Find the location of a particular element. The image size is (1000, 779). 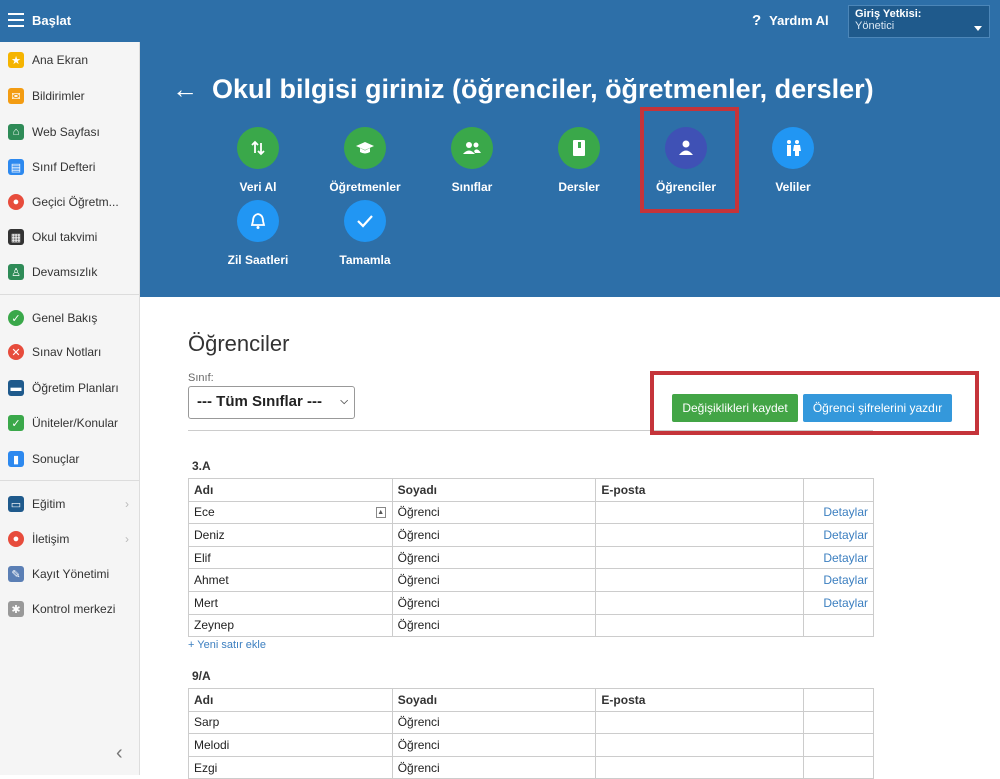

wizard-step-label: Sınıflar is located at coordinates (472, 187).